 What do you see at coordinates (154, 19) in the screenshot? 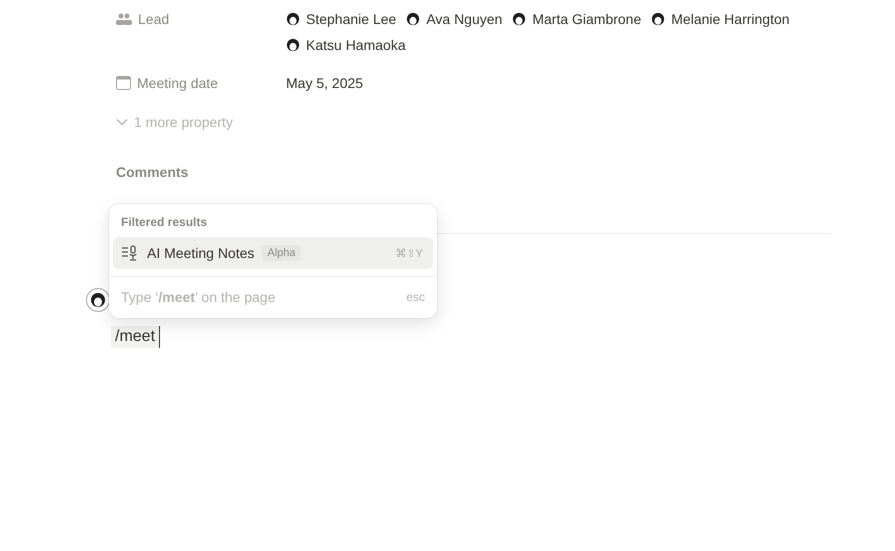
I see `property-label: Lead` at bounding box center [154, 19].